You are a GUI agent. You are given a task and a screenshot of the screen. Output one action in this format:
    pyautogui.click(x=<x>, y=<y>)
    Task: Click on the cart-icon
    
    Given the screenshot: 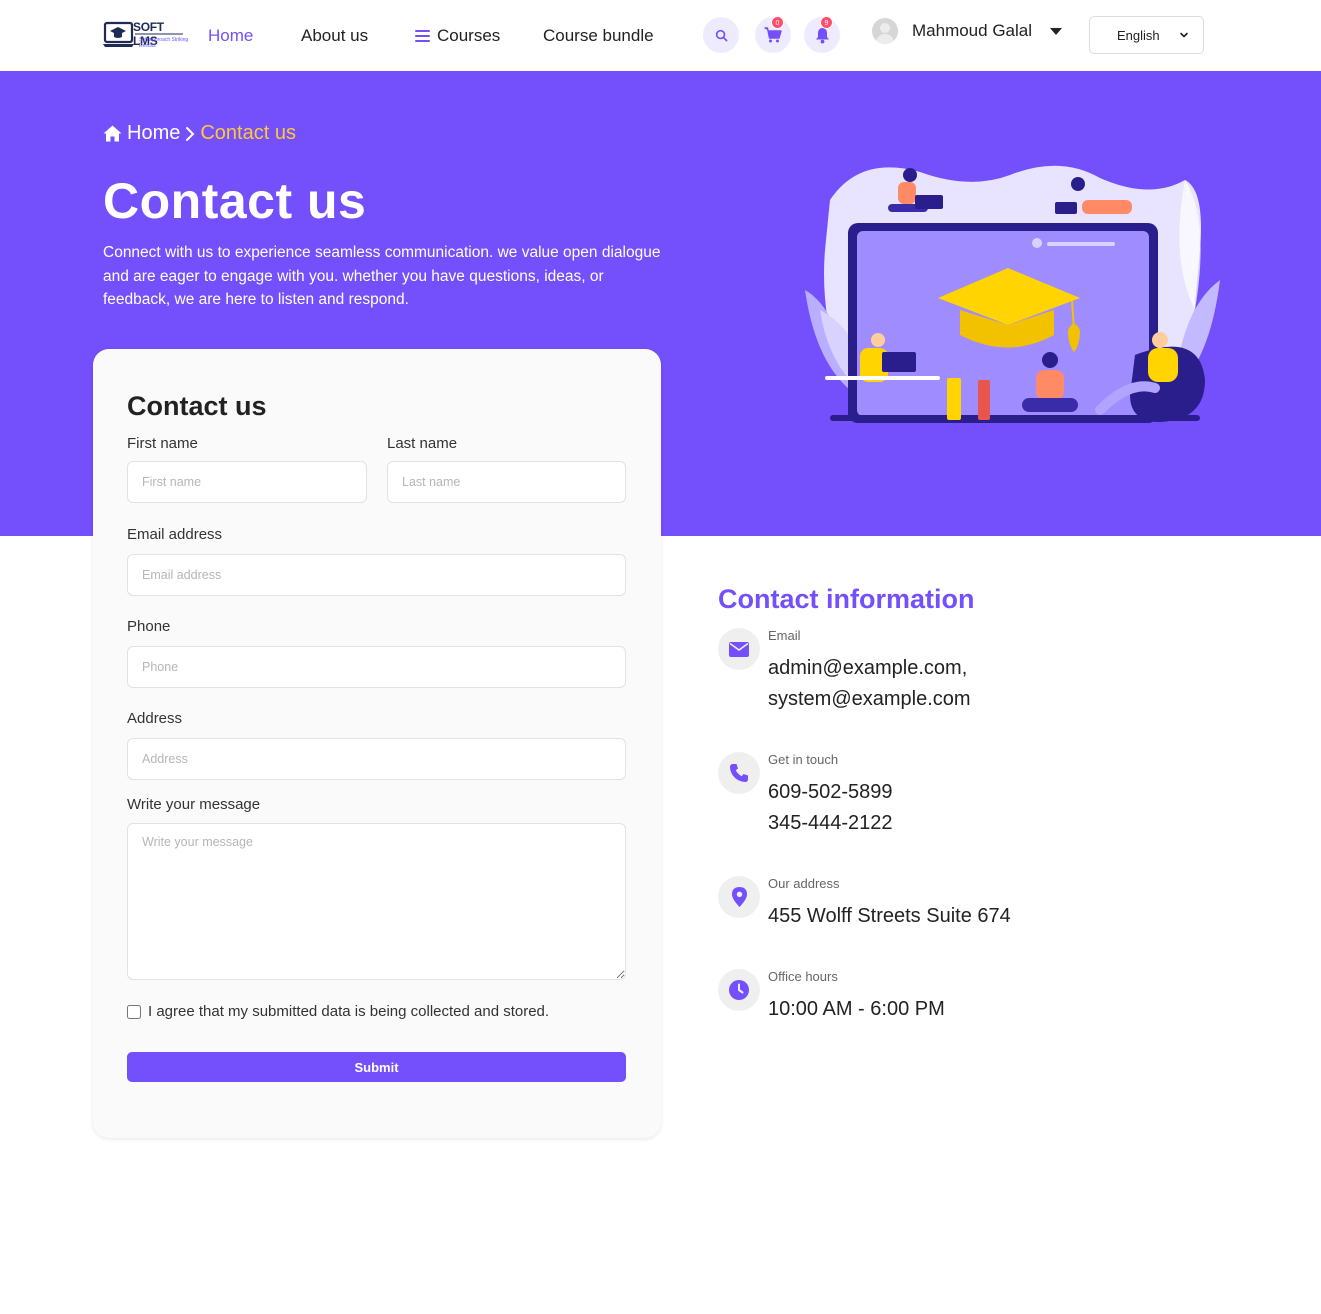 What is the action you would take?
    pyautogui.click(x=773, y=35)
    